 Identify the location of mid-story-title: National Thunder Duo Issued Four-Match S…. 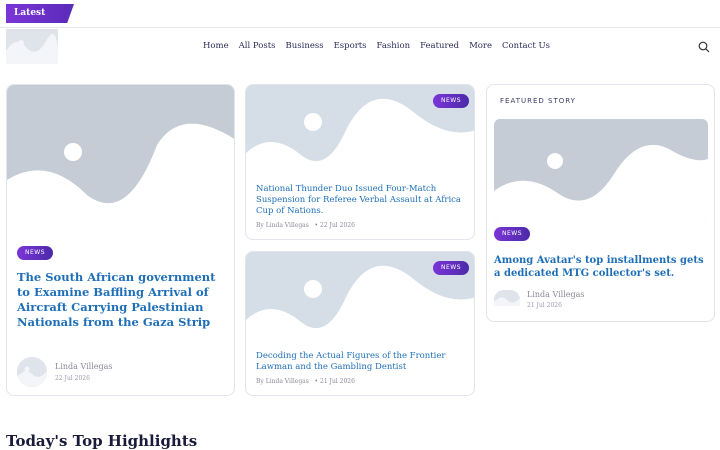
(361, 200).